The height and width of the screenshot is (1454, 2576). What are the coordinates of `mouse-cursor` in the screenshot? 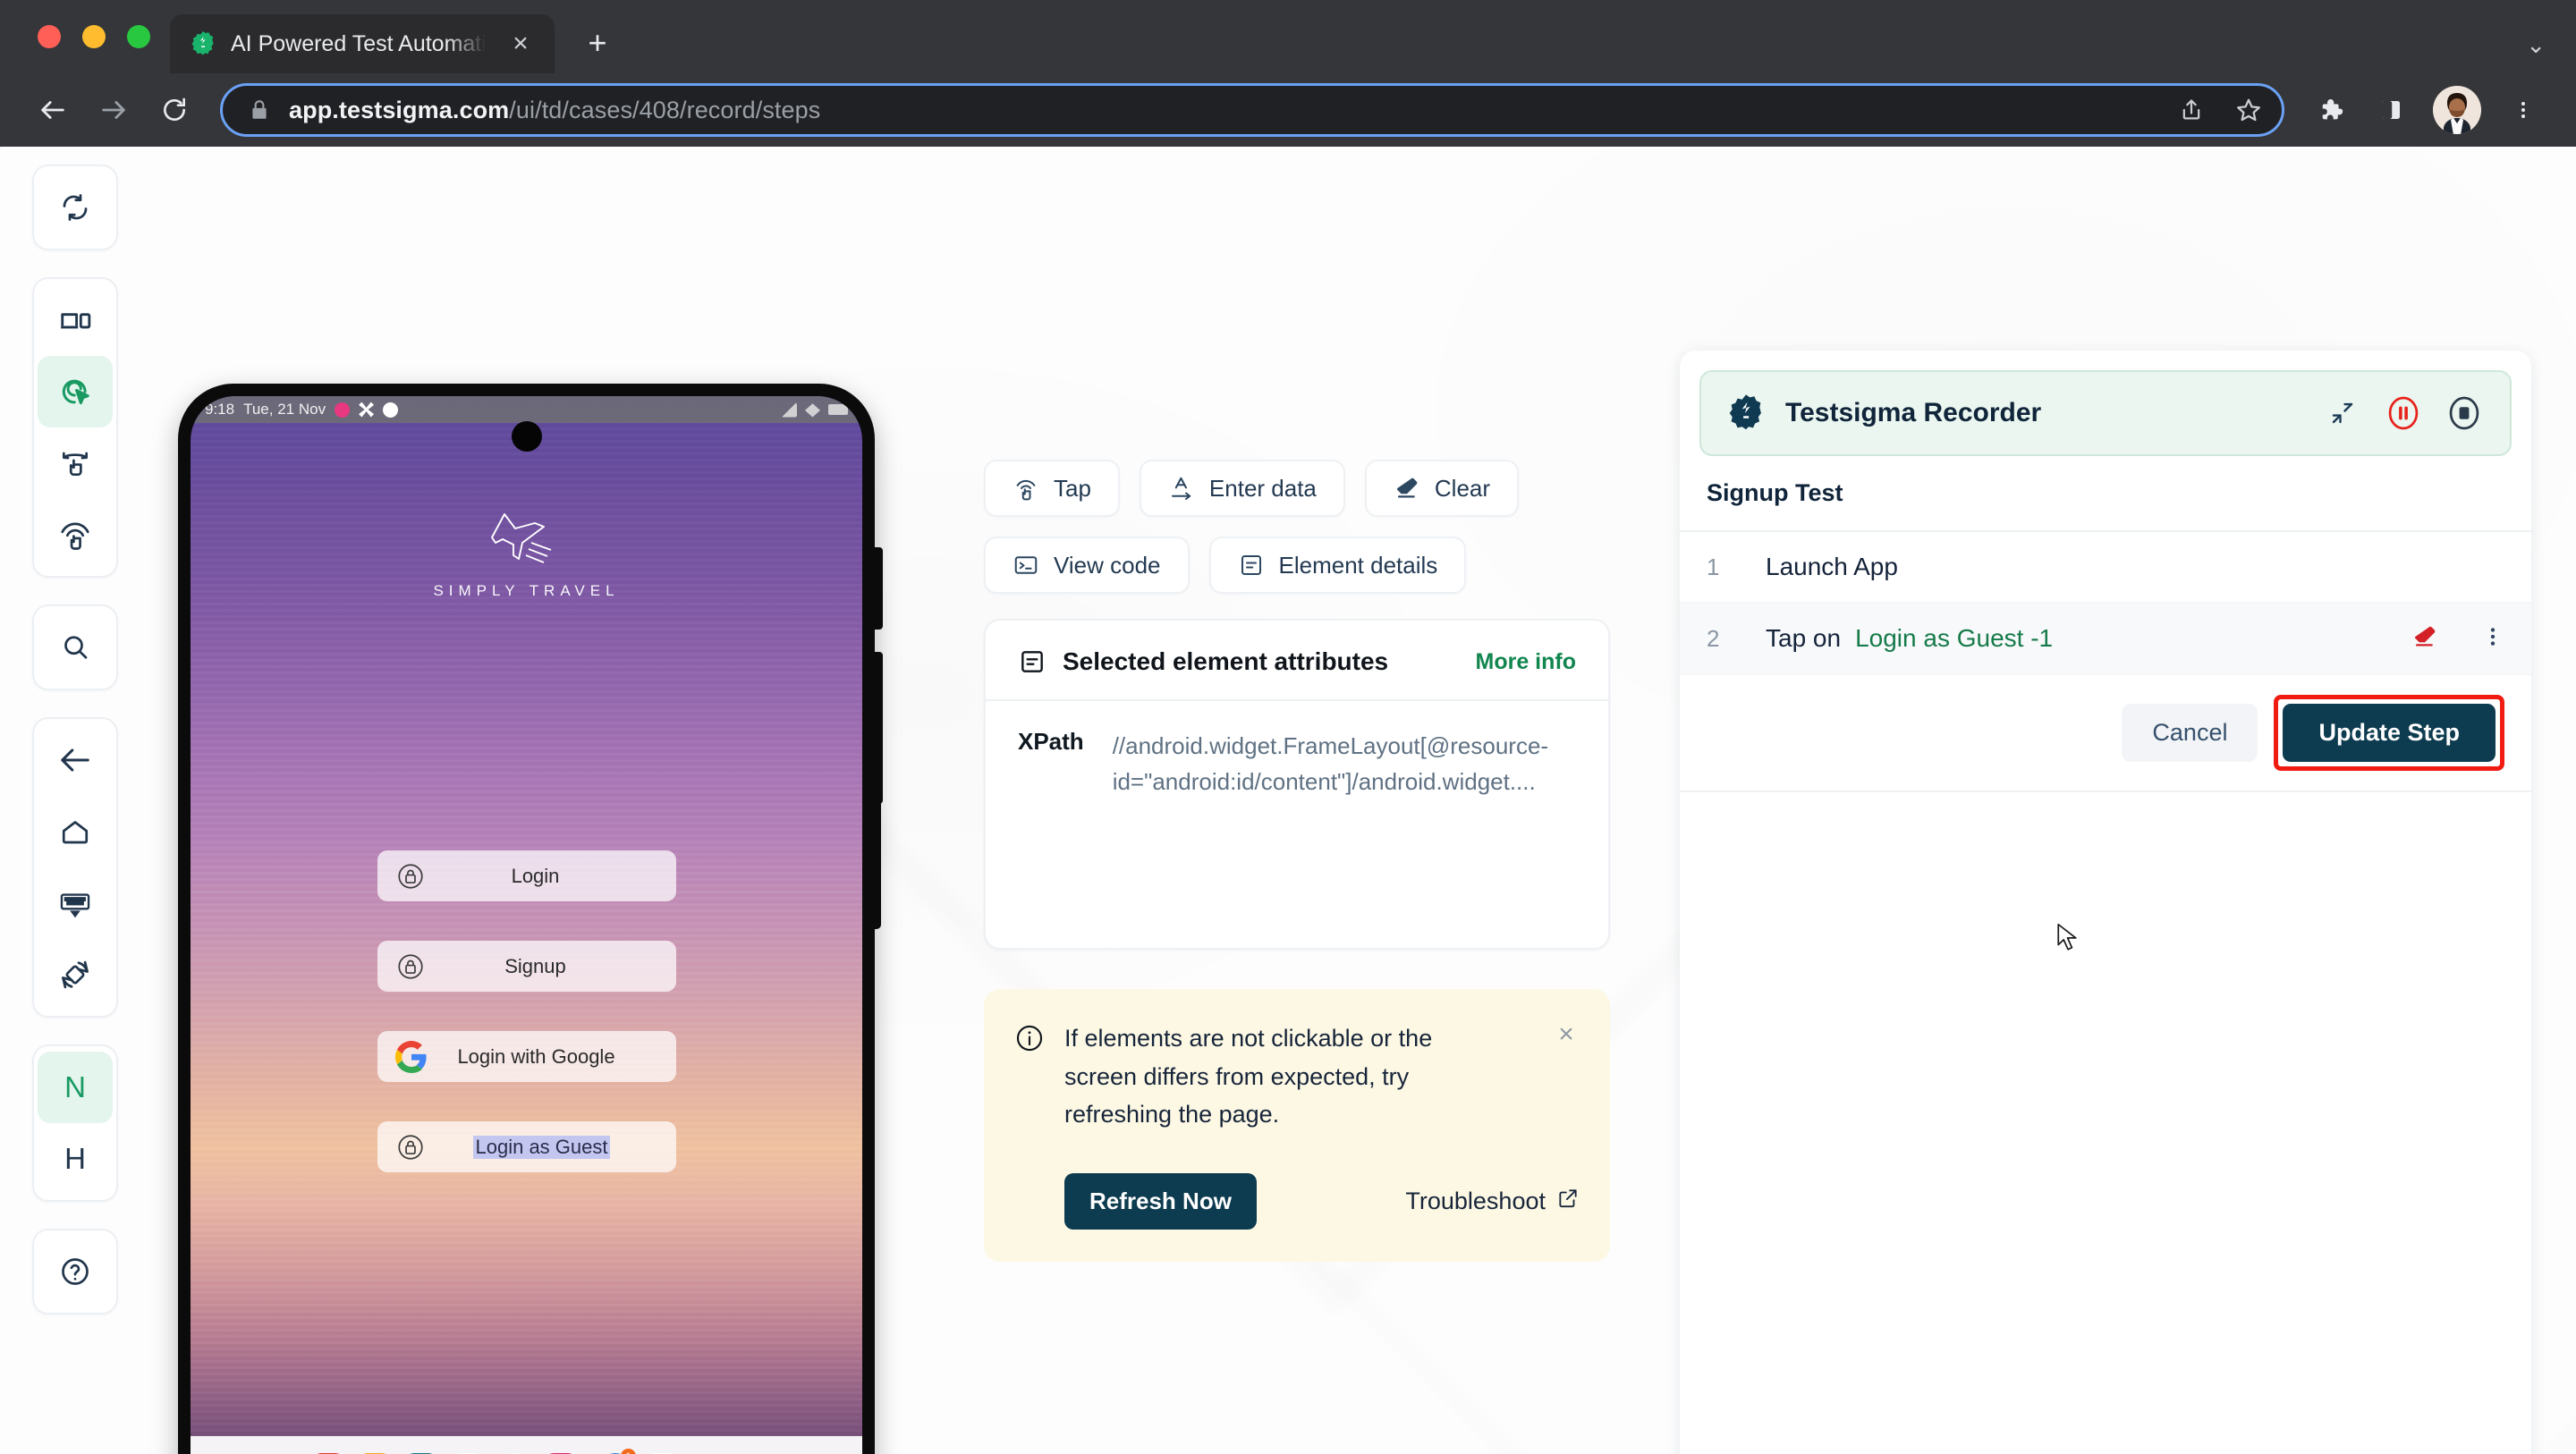 It's located at (2067, 939).